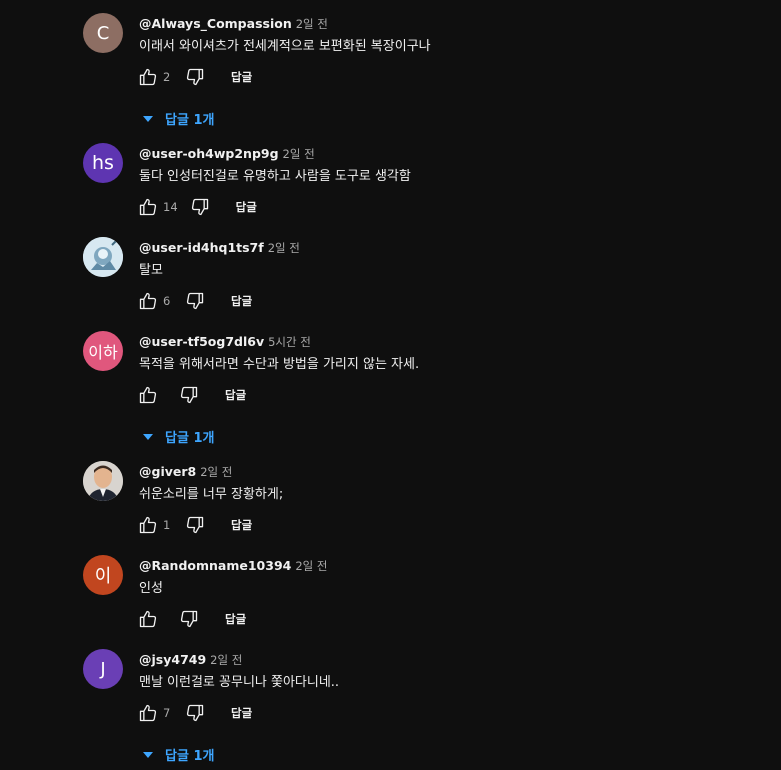 This screenshot has width=781, height=770. What do you see at coordinates (201, 247) in the screenshot?
I see `comment-author: @user-id4hq1ts7f` at bounding box center [201, 247].